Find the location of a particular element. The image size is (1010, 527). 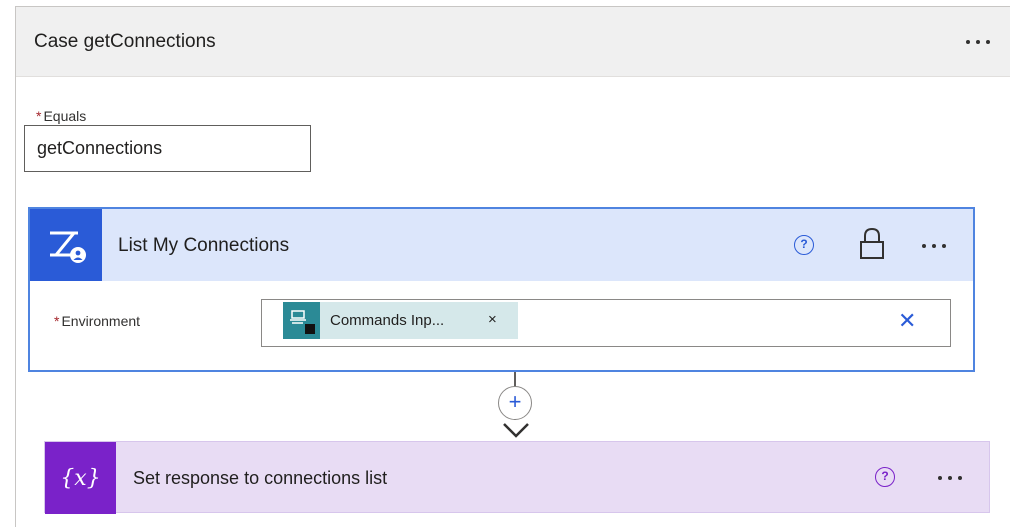

remove-token-icon: × is located at coordinates (492, 319).